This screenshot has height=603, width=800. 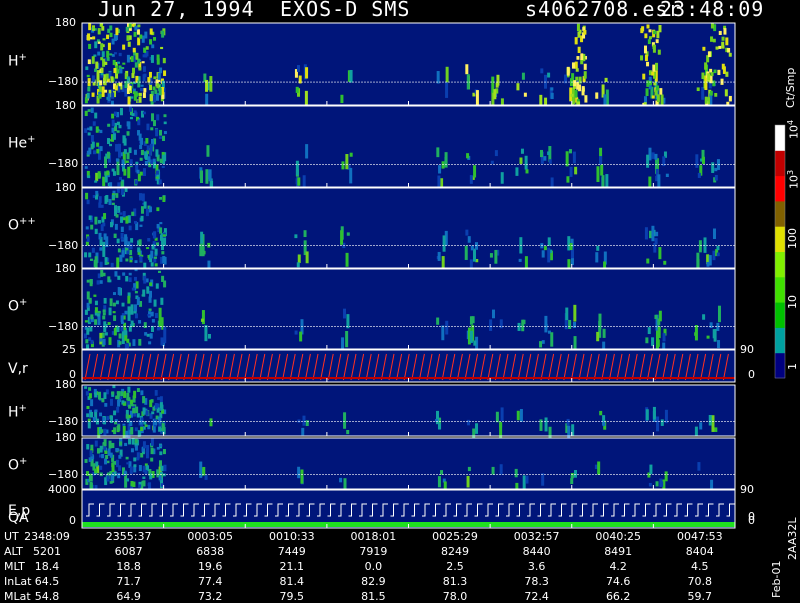 I want to click on panel-he_plus-label: He+, so click(x=22, y=143).